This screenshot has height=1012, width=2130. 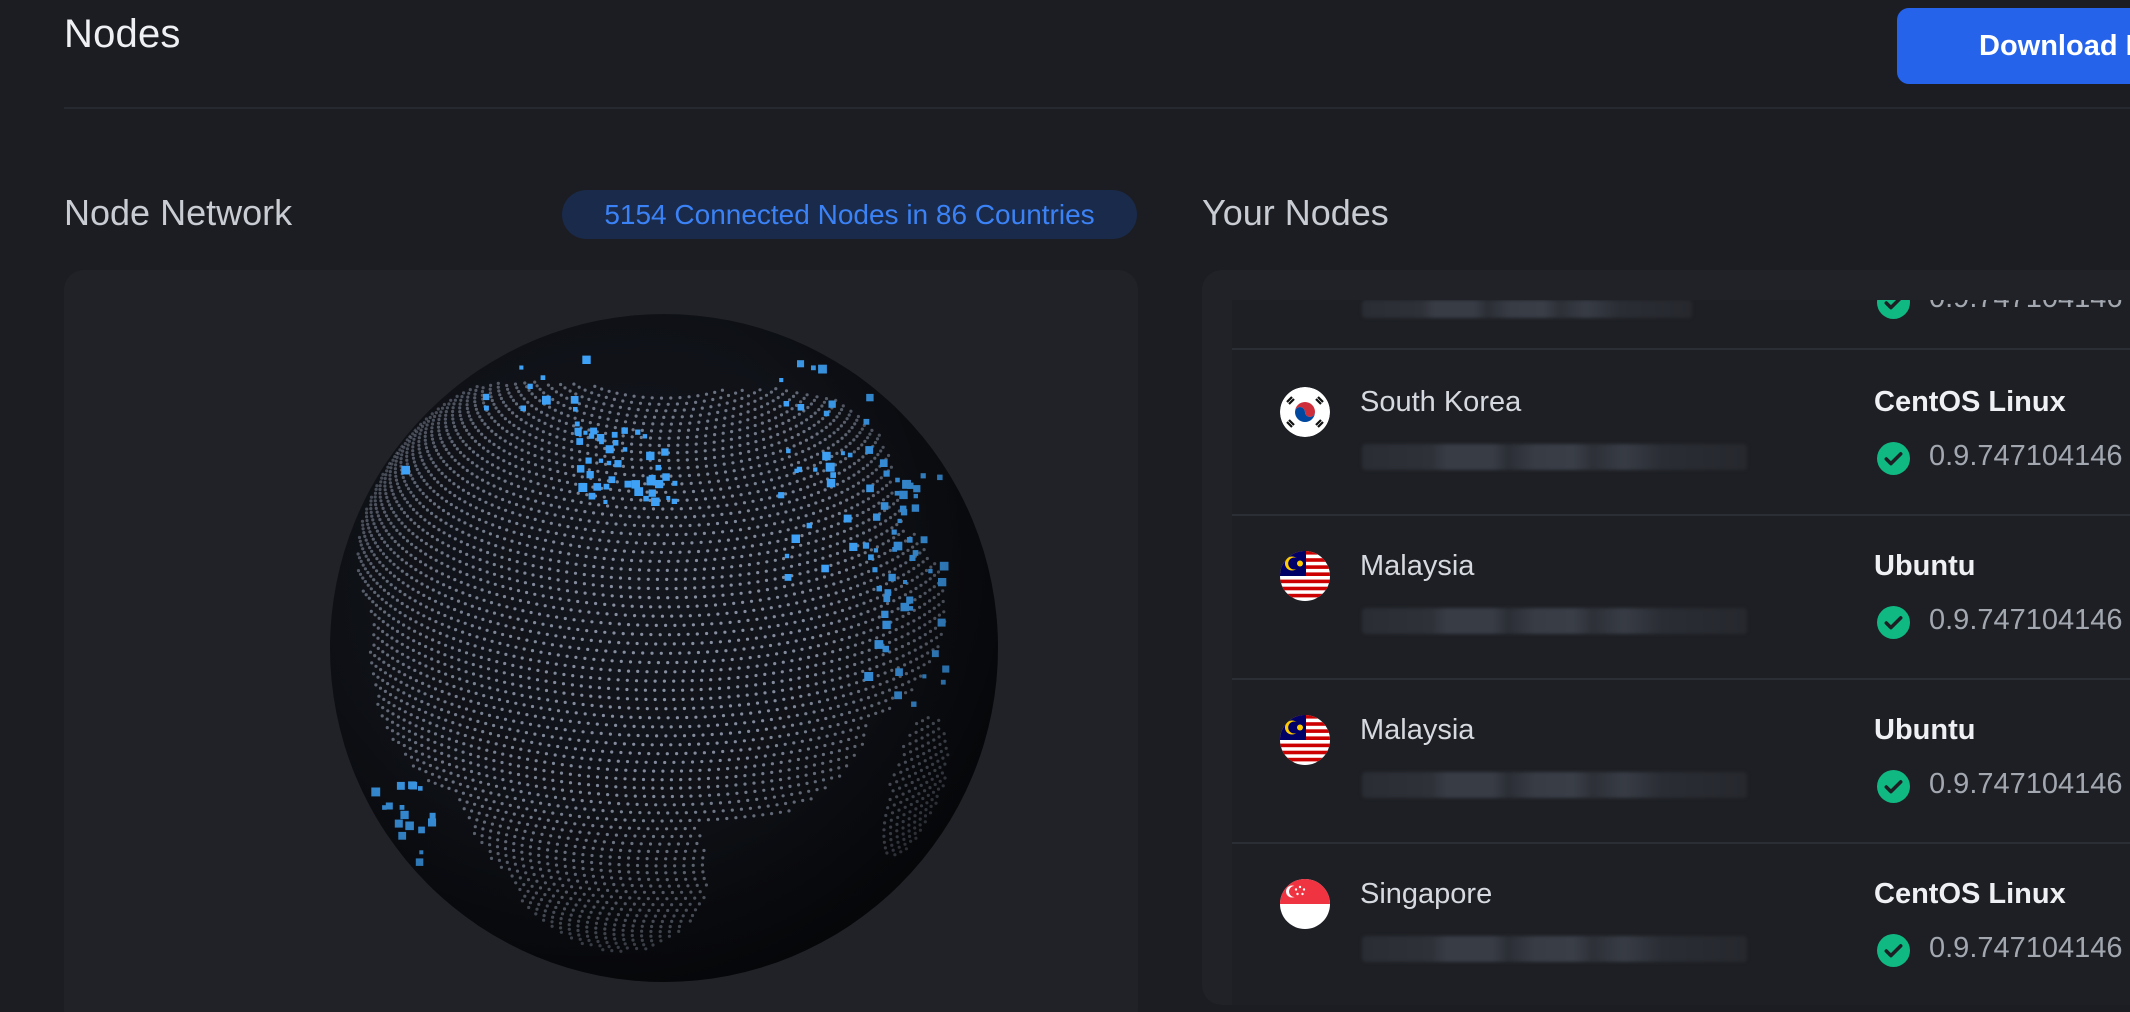 I want to click on node-row: 0.9.747104146, so click(x=1681, y=325).